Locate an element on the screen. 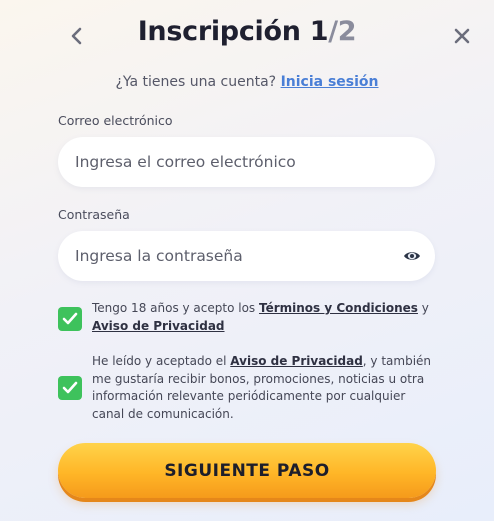 This screenshot has height=521, width=494. password-field-wrapper is located at coordinates (246, 256).